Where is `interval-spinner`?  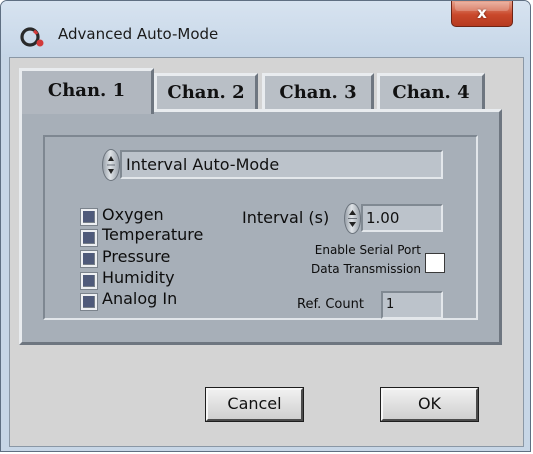 interval-spinner is located at coordinates (352, 218).